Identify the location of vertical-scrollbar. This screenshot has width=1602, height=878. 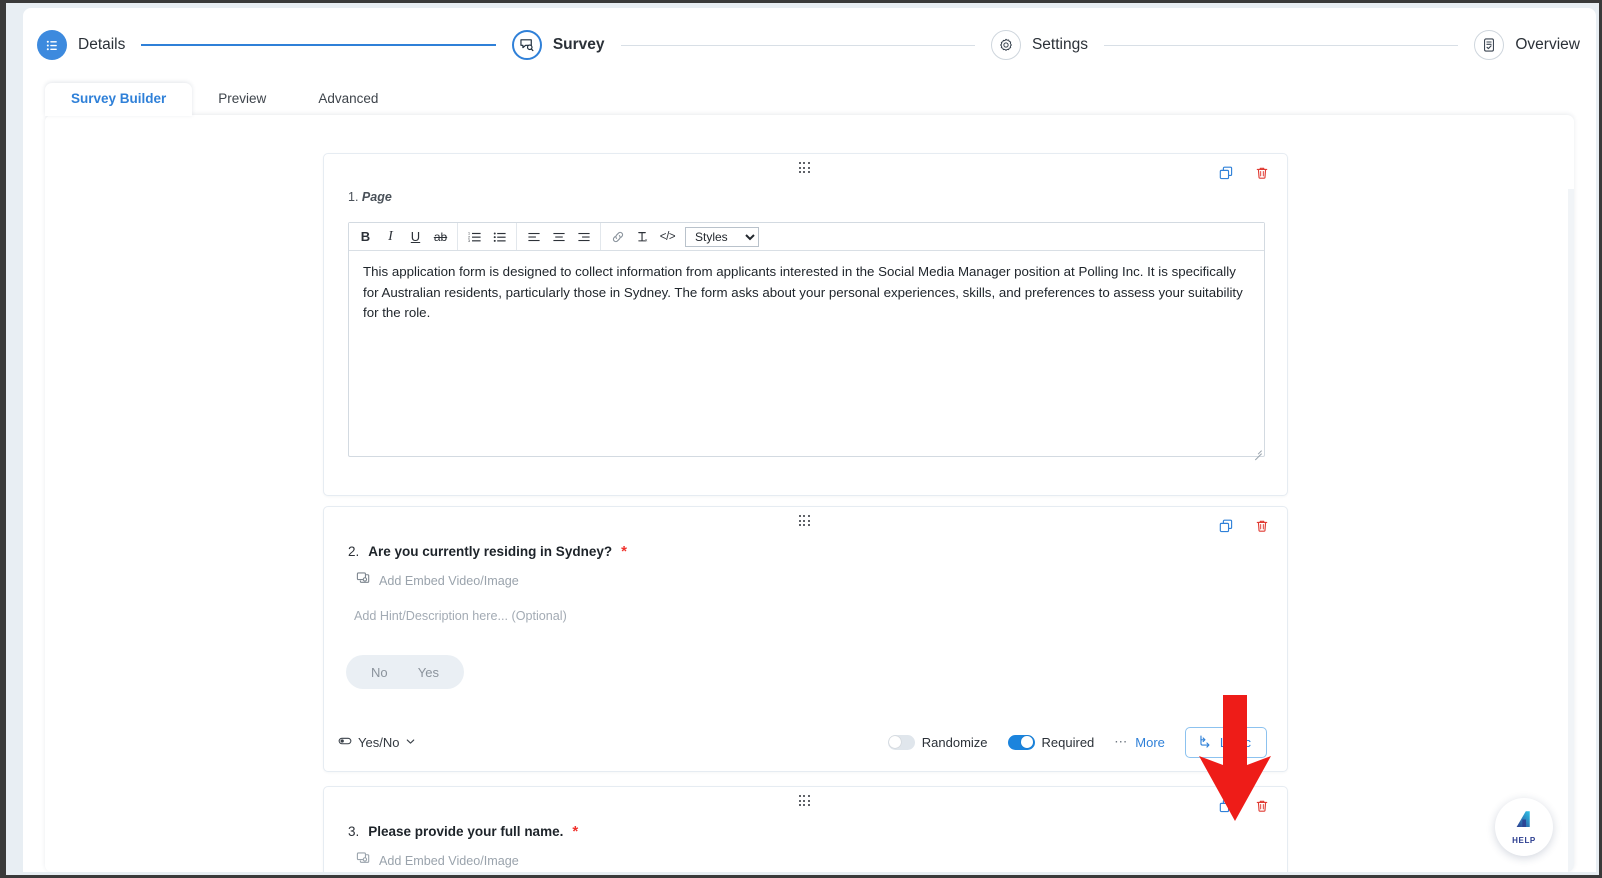
(1571, 530).